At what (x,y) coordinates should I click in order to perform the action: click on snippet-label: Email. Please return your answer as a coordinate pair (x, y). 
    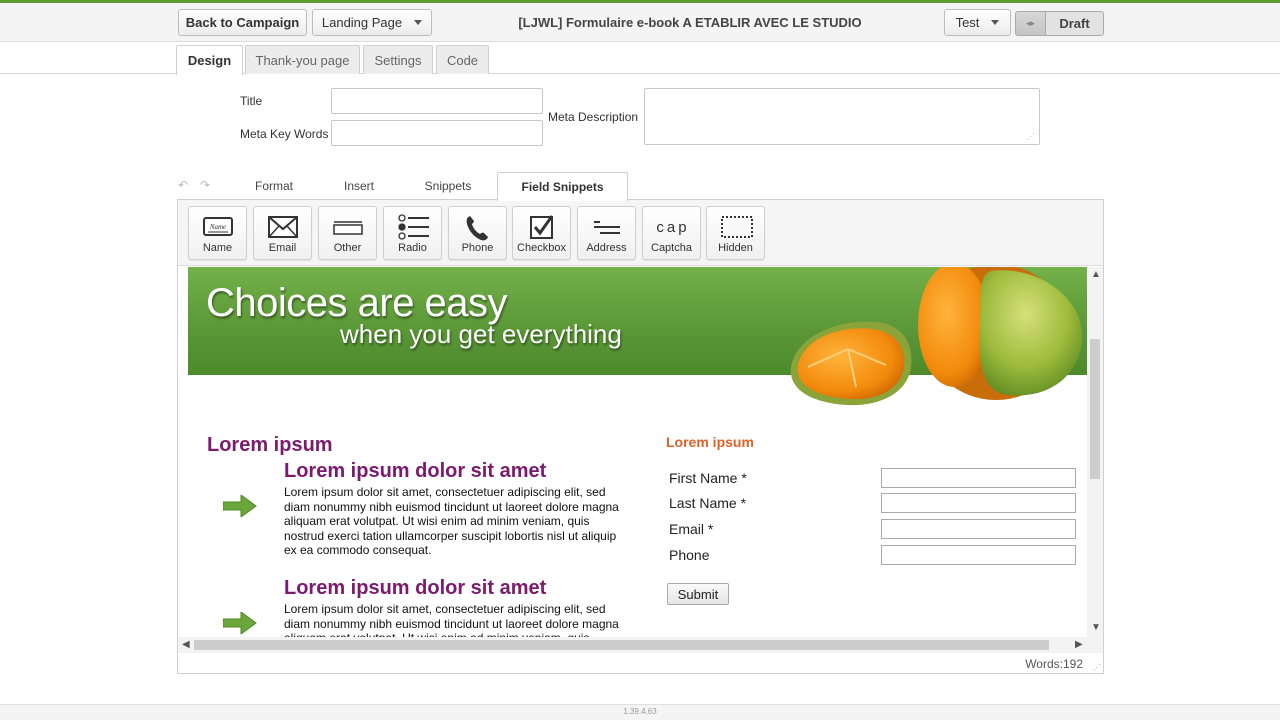
    Looking at the image, I should click on (282, 248).